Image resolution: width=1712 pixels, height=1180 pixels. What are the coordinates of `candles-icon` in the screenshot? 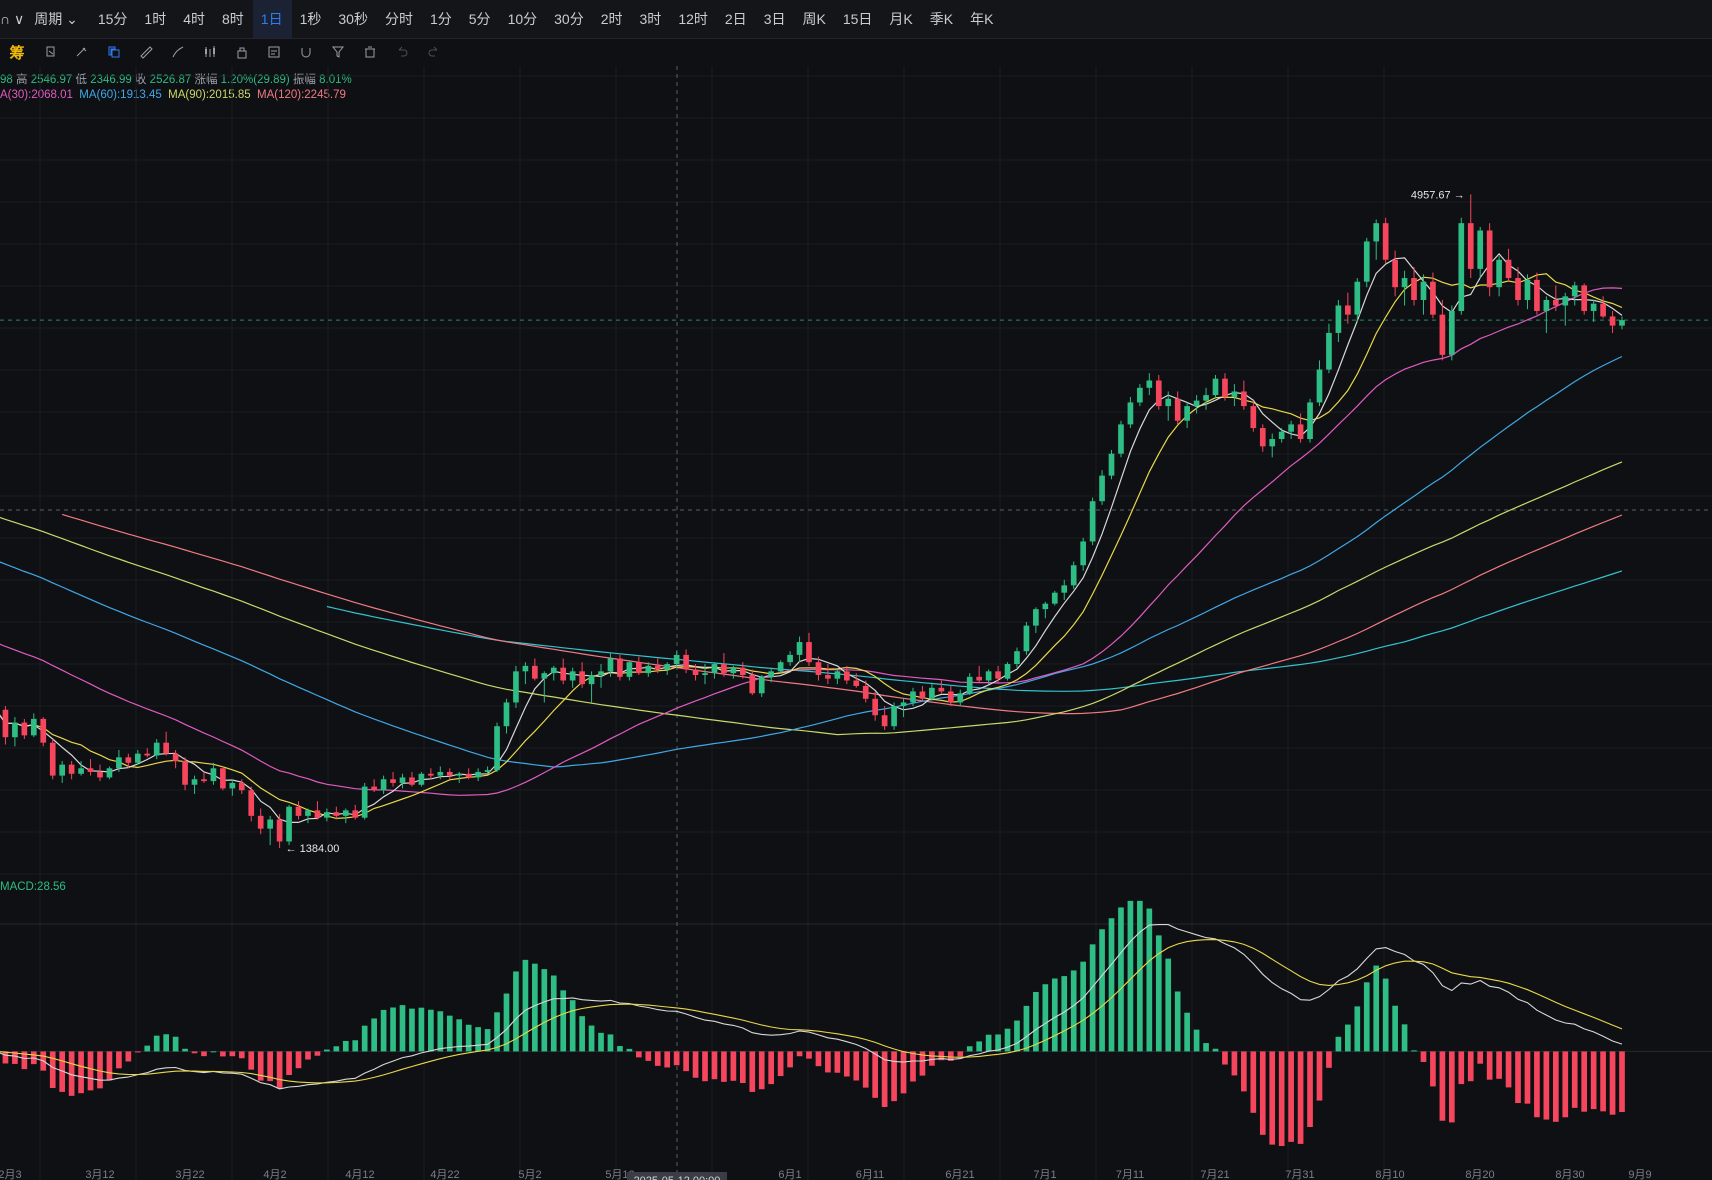 It's located at (210, 52).